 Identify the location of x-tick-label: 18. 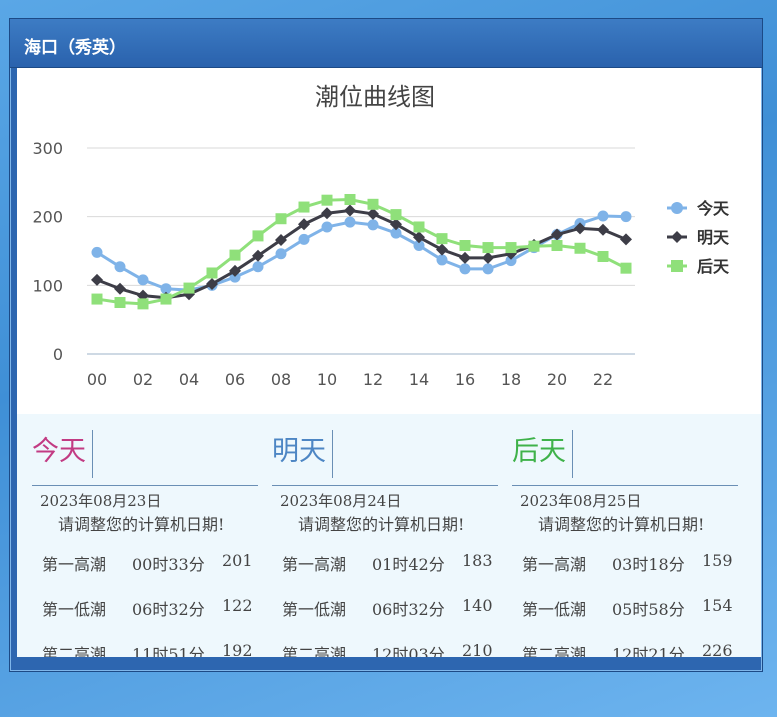
(511, 379).